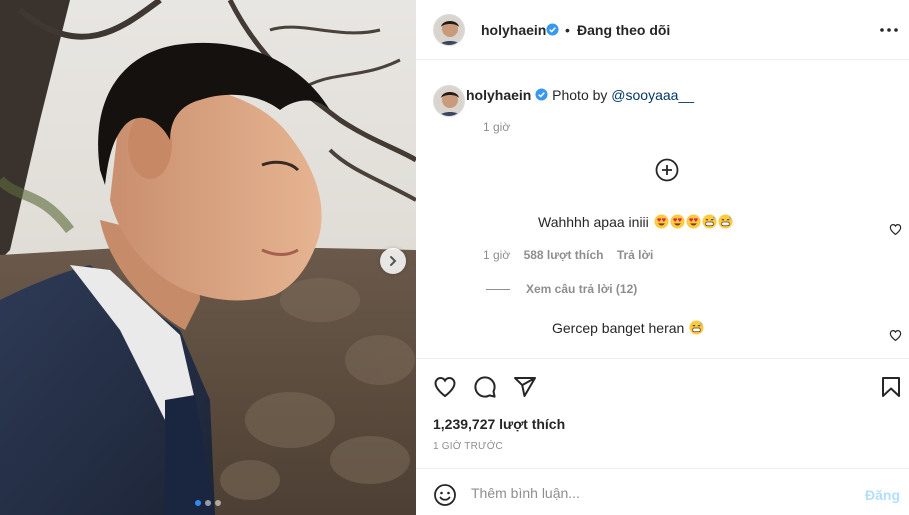 This screenshot has height=515, width=909. Describe the element at coordinates (497, 127) in the screenshot. I see `caption-timestamp: 1 giờ` at that location.